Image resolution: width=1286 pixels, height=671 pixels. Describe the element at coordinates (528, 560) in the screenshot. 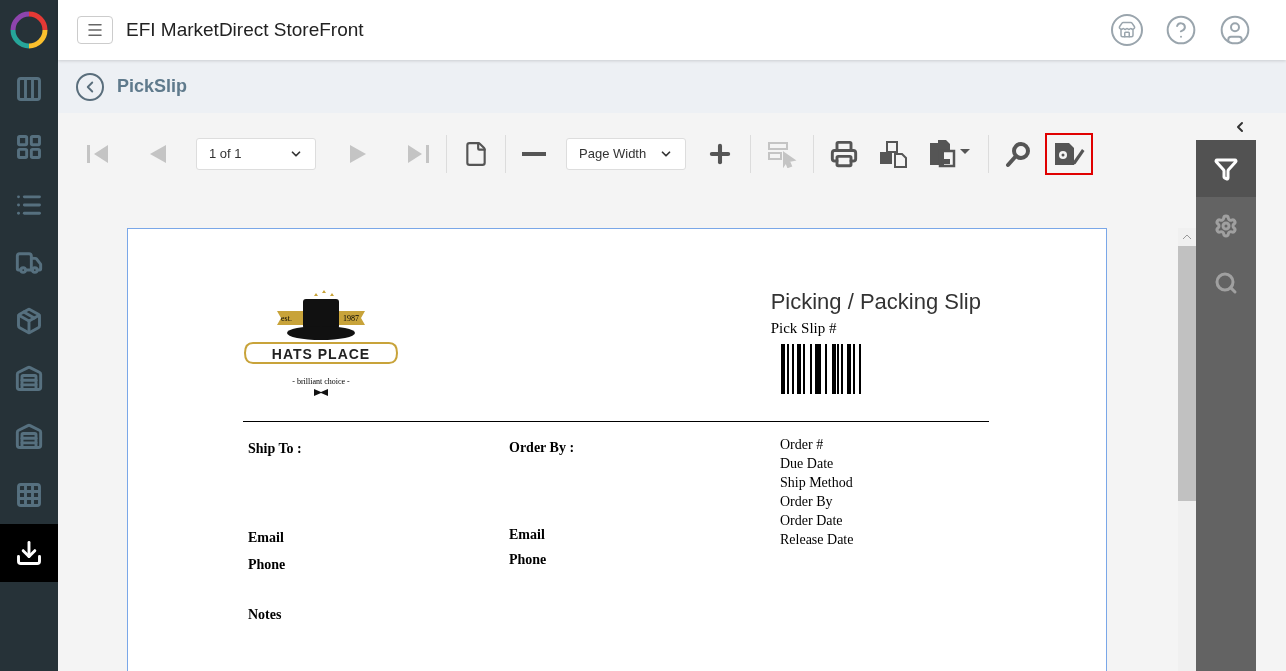

I see `order-by-phone-label: Phone` at that location.